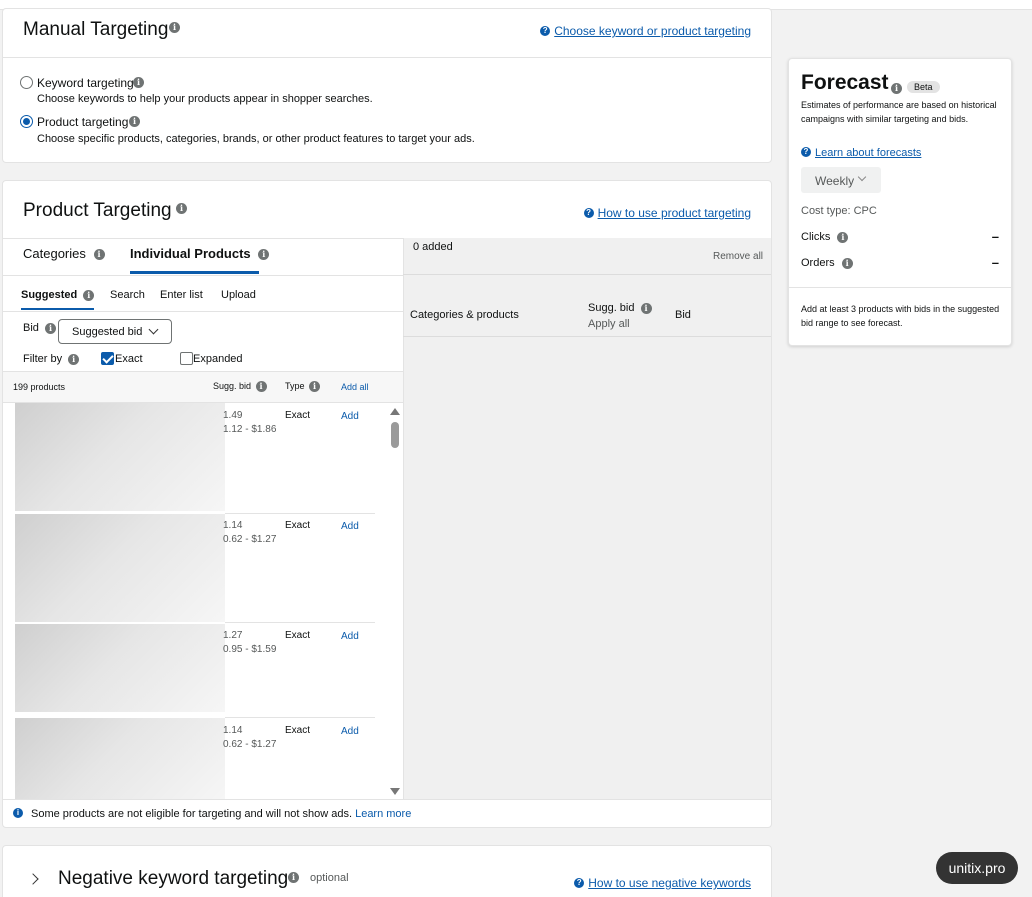  I want to click on bid-select: Suggested bid, so click(115, 331).